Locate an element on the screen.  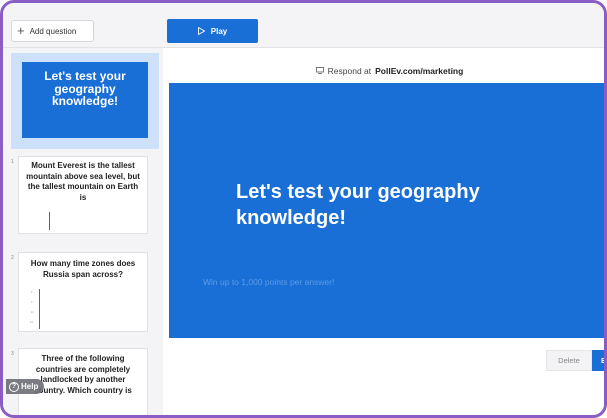
mini-chart-label: 11 is located at coordinates (32, 312).